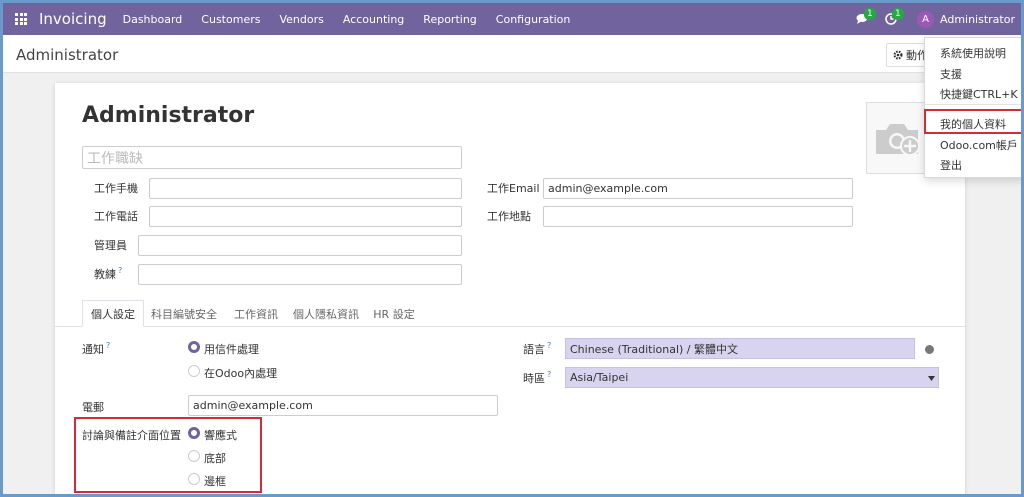 This screenshot has width=1024, height=497. I want to click on menu-divider, so click(973, 104).